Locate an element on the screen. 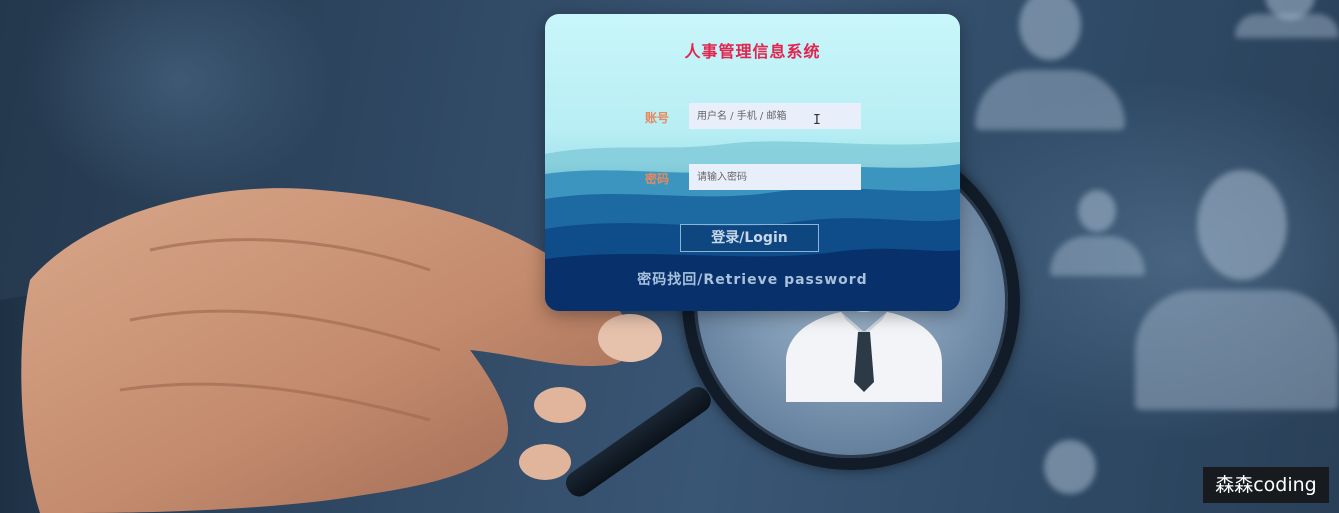  password-label: 密码 is located at coordinates (657, 179).